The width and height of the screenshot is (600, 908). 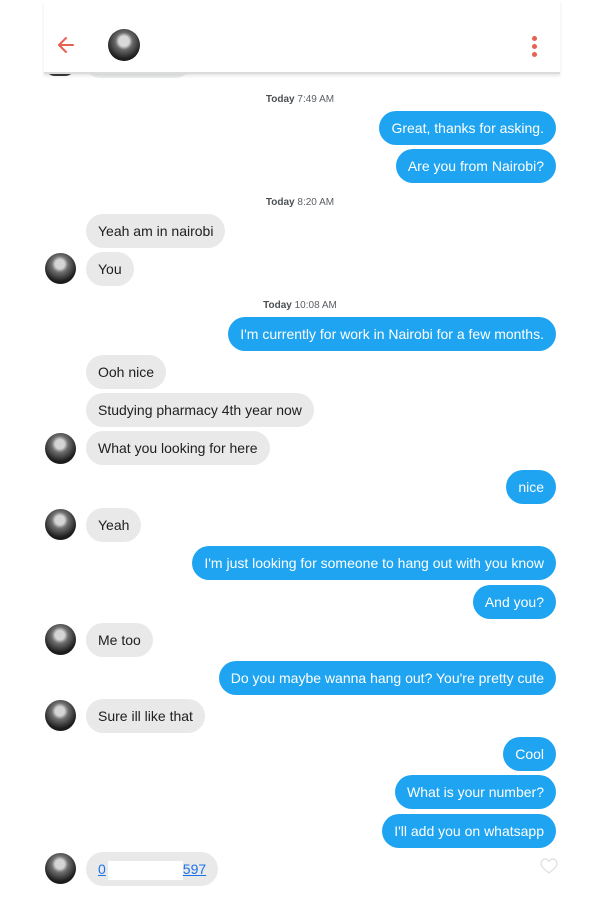 I want to click on outgoing-message: nice, so click(x=531, y=487).